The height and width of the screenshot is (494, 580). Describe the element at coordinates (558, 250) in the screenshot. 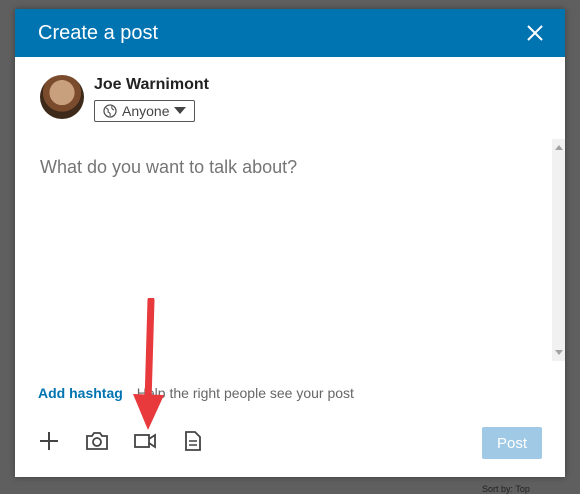

I see `editor-scrollbar` at that location.